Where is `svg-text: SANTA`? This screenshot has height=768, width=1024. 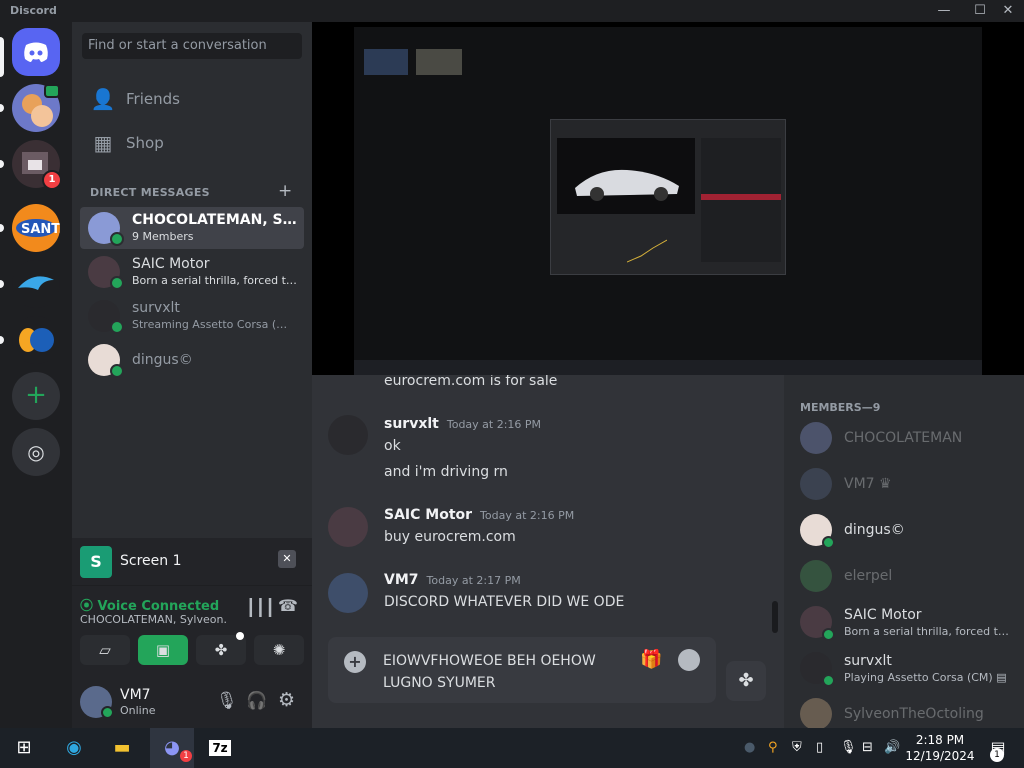 svg-text: SANTA is located at coordinates (40, 229).